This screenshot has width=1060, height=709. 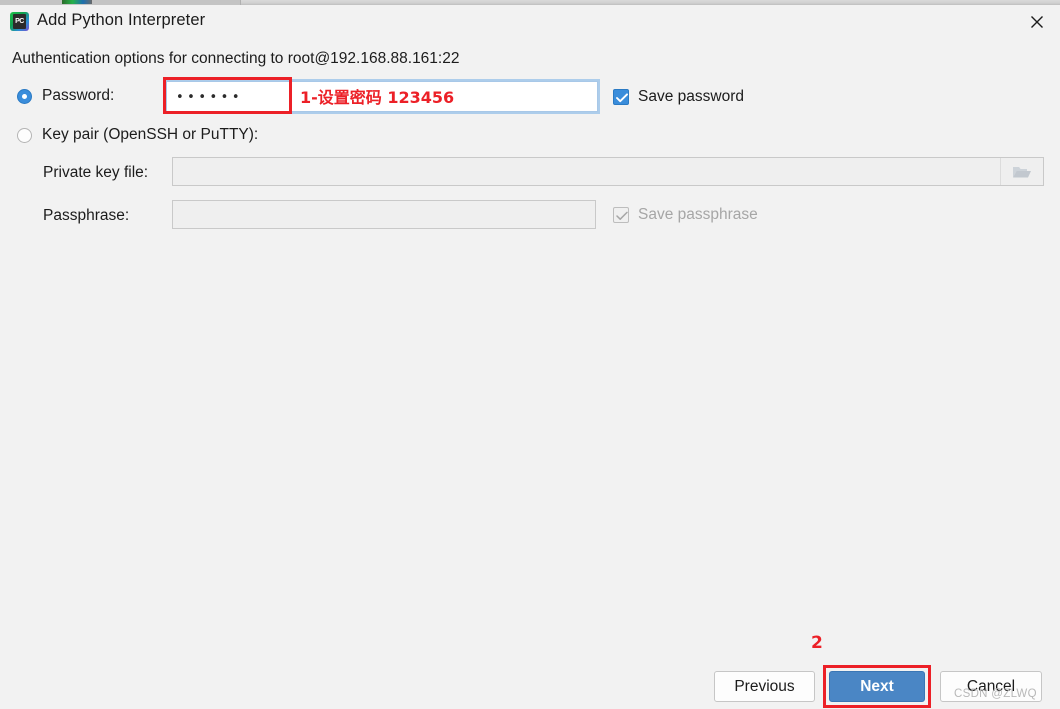 I want to click on watermark: CSDN @ZLWQ, so click(x=995, y=694).